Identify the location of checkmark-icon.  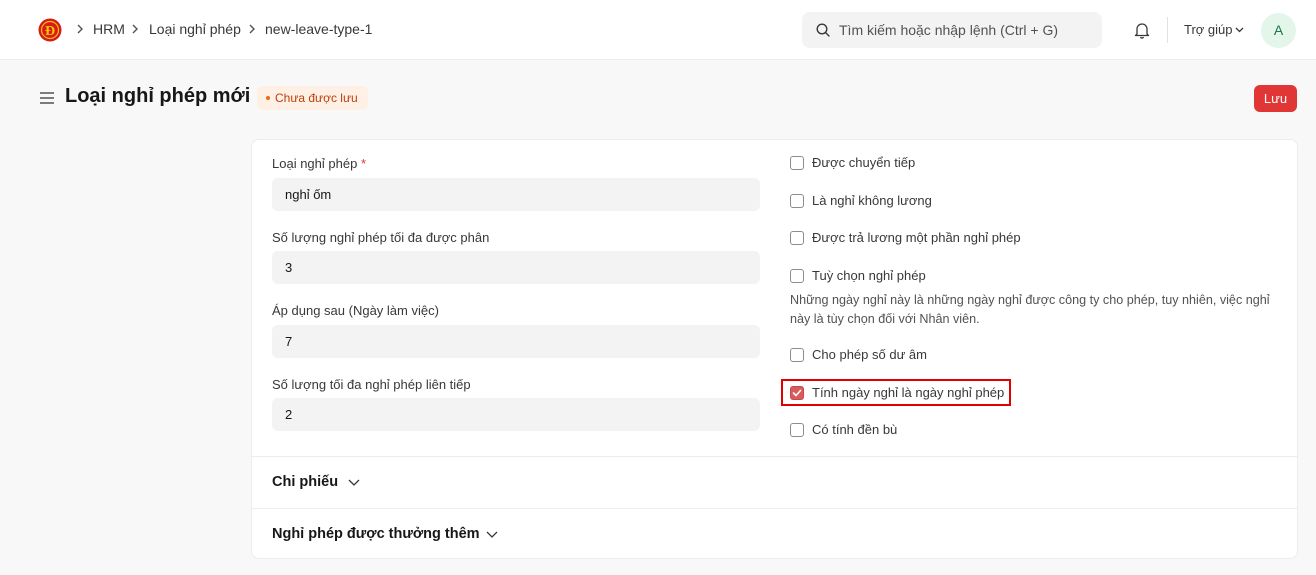
(797, 393).